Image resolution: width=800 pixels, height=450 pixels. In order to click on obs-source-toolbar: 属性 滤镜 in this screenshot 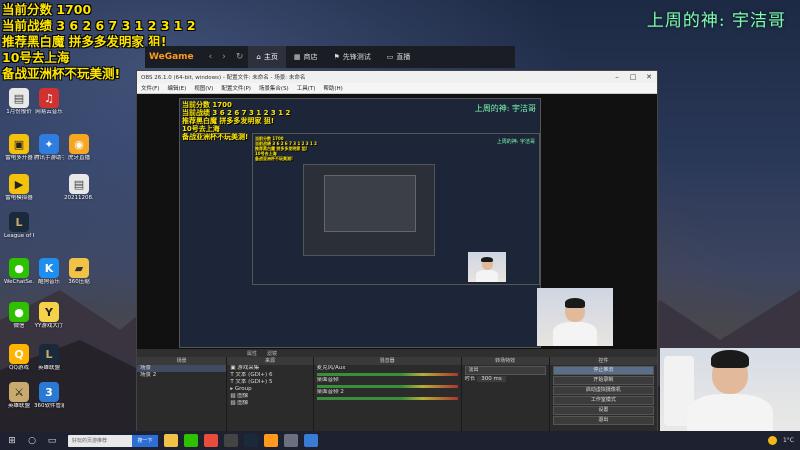, I will do `click(397, 353)`.